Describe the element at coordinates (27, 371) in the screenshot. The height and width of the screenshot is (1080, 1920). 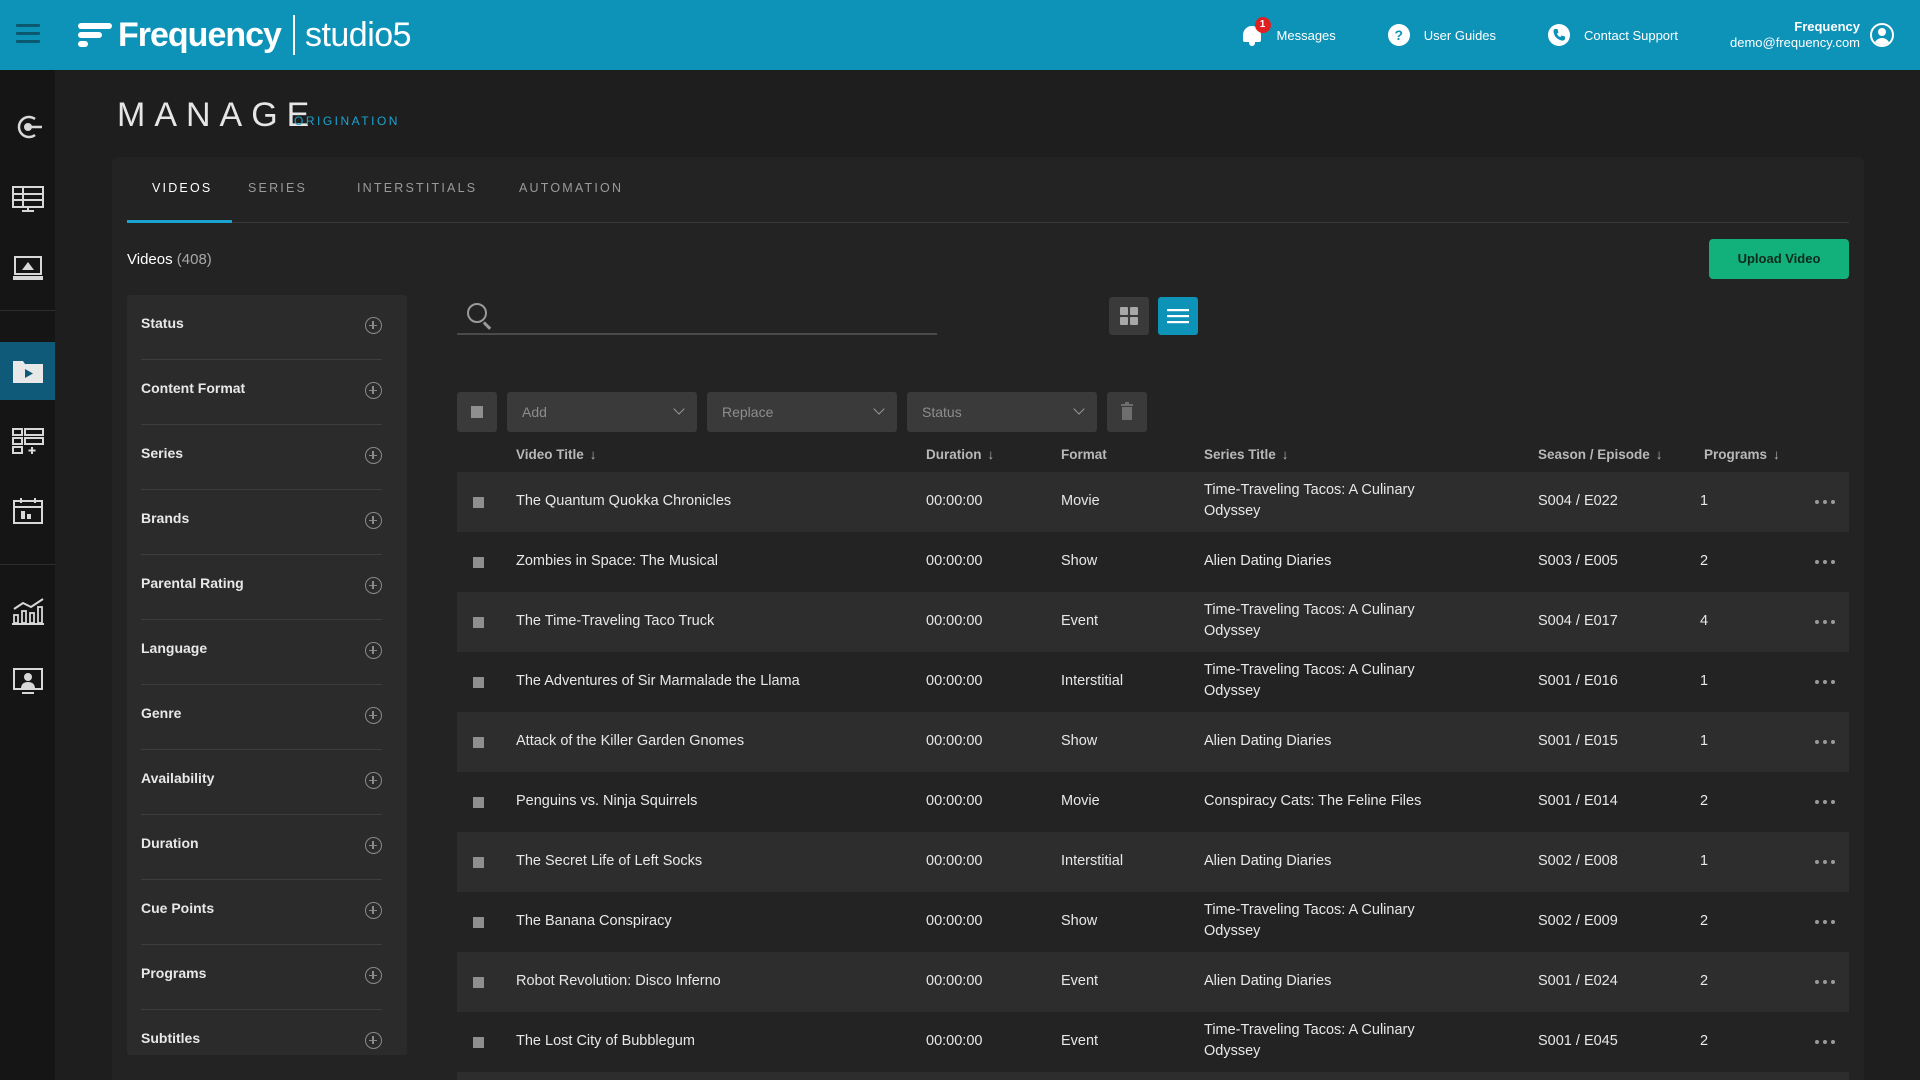
I see `video-library-icon` at that location.